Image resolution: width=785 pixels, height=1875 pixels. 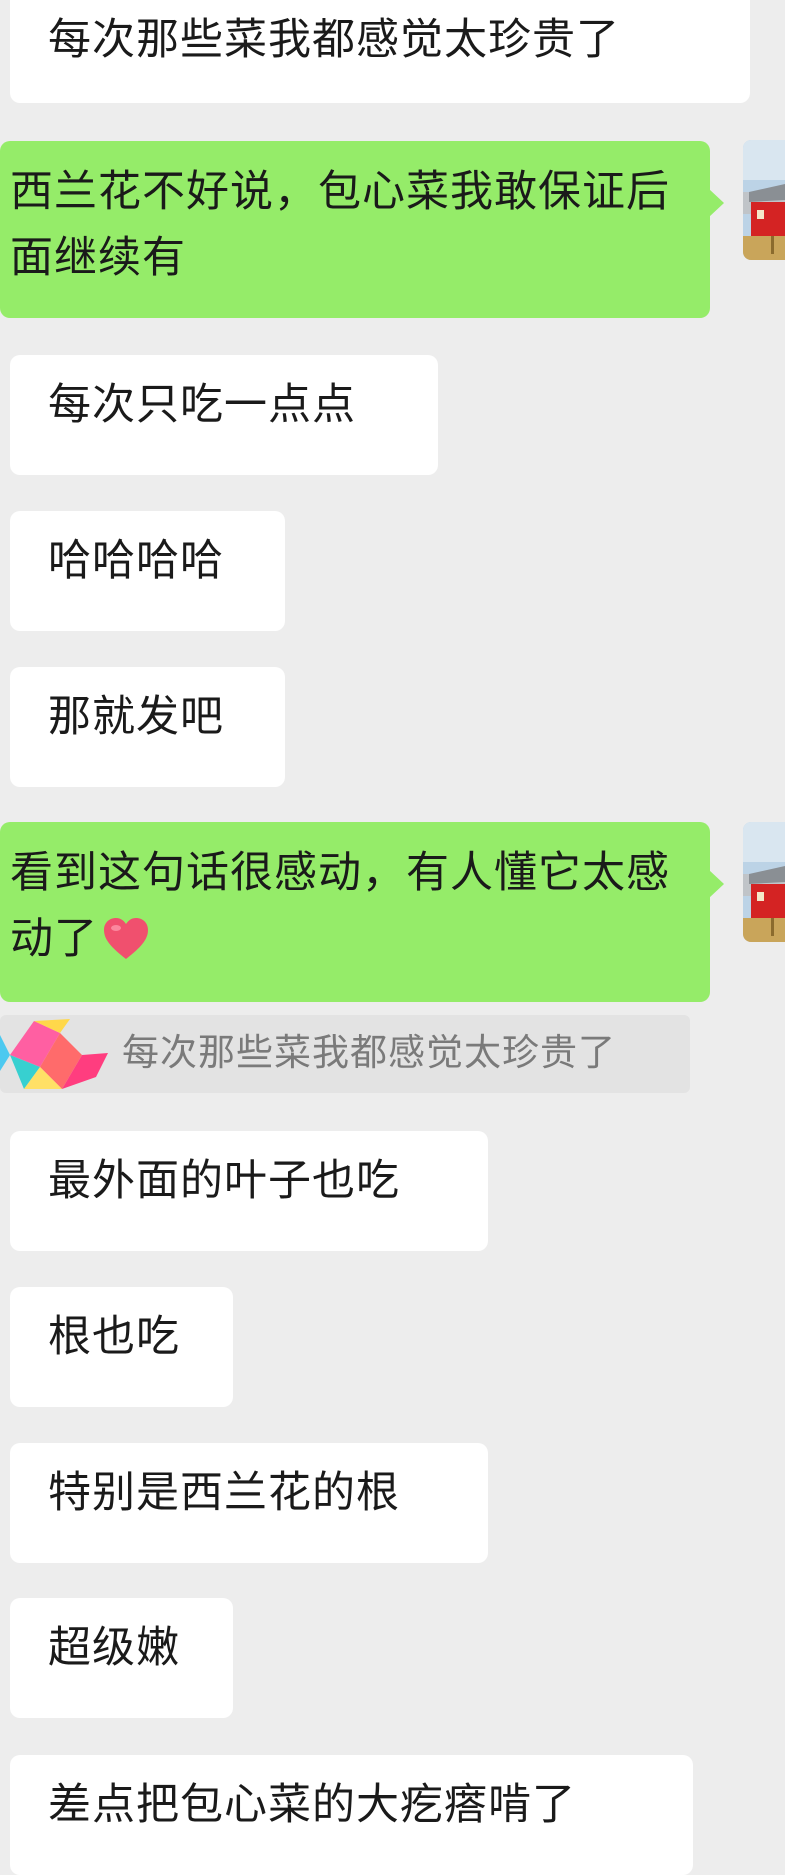 I want to click on incoming-message-bubble: 根也吃, so click(x=121, y=1347).